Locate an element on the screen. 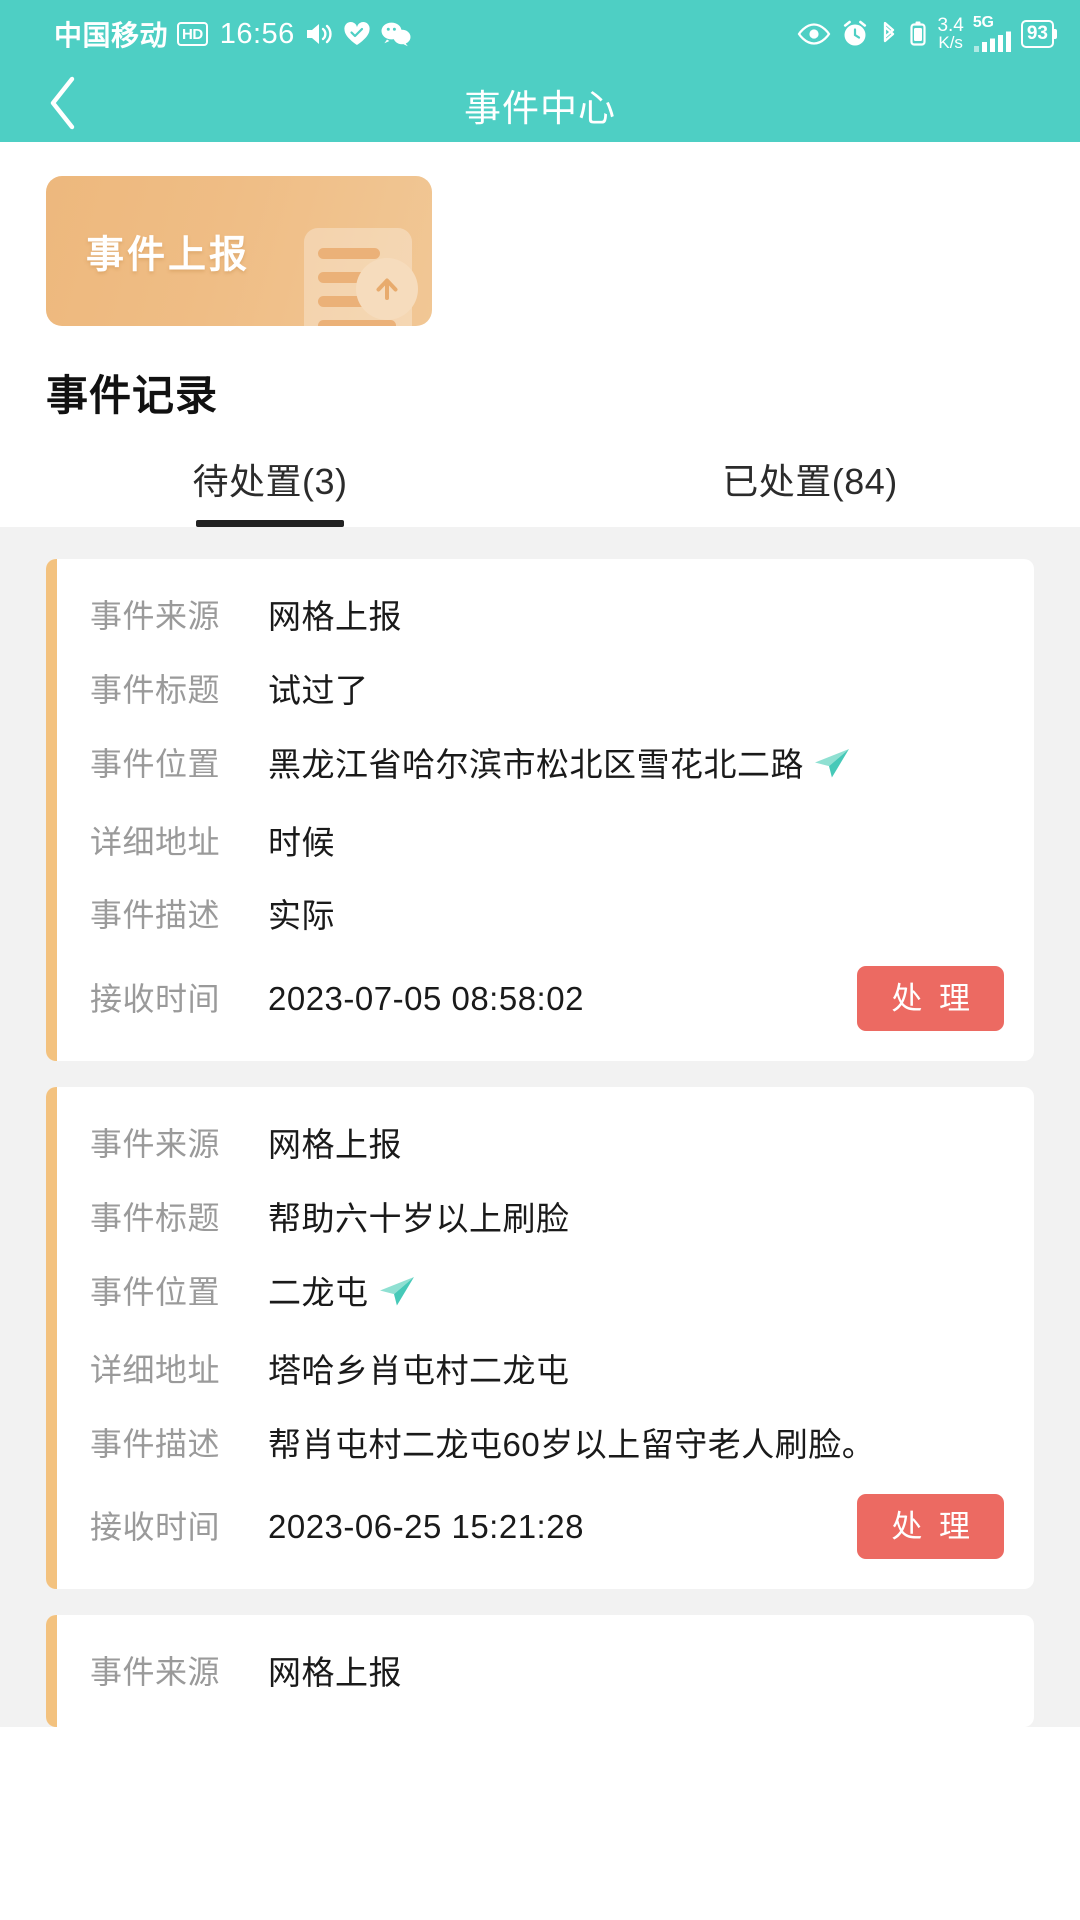  upload-arrow-icon is located at coordinates (387, 289).